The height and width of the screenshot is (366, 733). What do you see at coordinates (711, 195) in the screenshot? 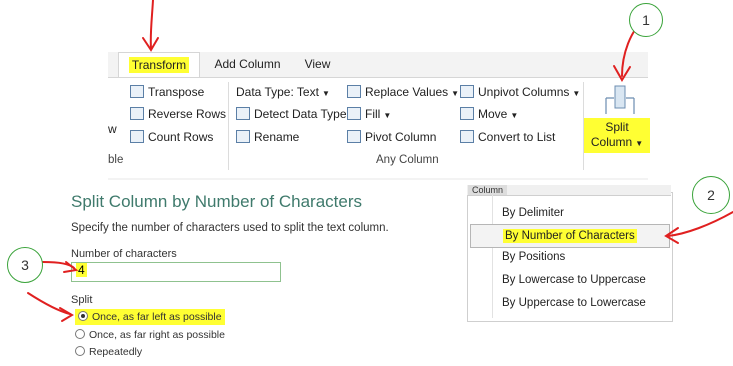
I see `annotation-circle-2: 2` at bounding box center [711, 195].